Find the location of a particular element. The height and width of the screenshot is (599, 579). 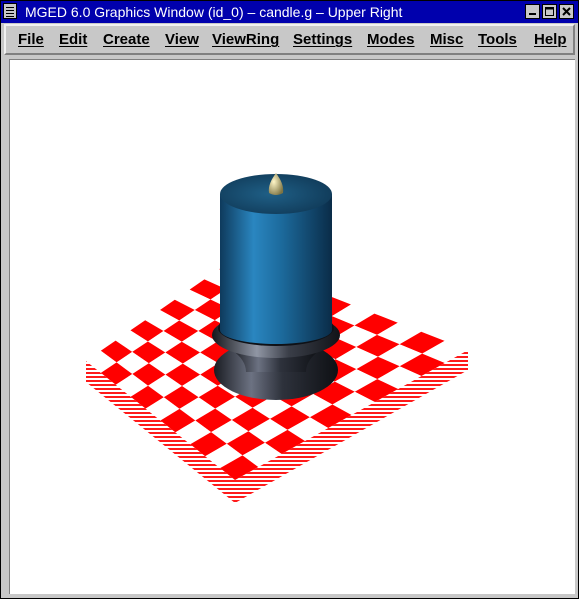

menu-viewring: ViewRing is located at coordinates (245, 39).